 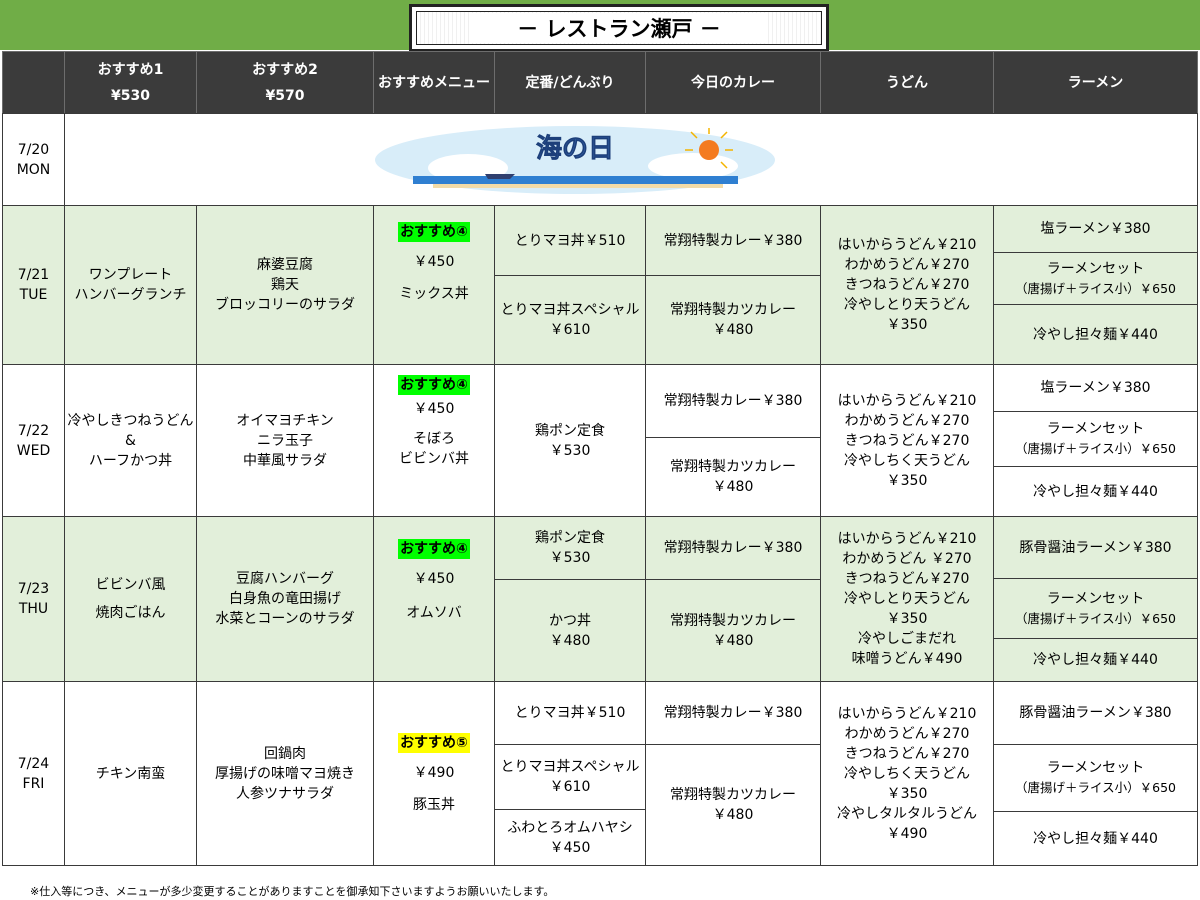 I want to click on dish-line: かつ丼, so click(x=570, y=620).